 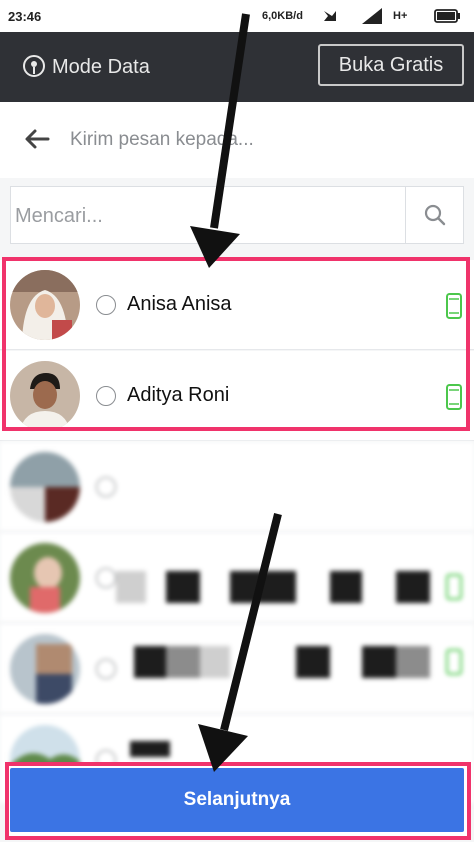 What do you see at coordinates (282, 16) in the screenshot?
I see `status-speed: 6,0KB/d` at bounding box center [282, 16].